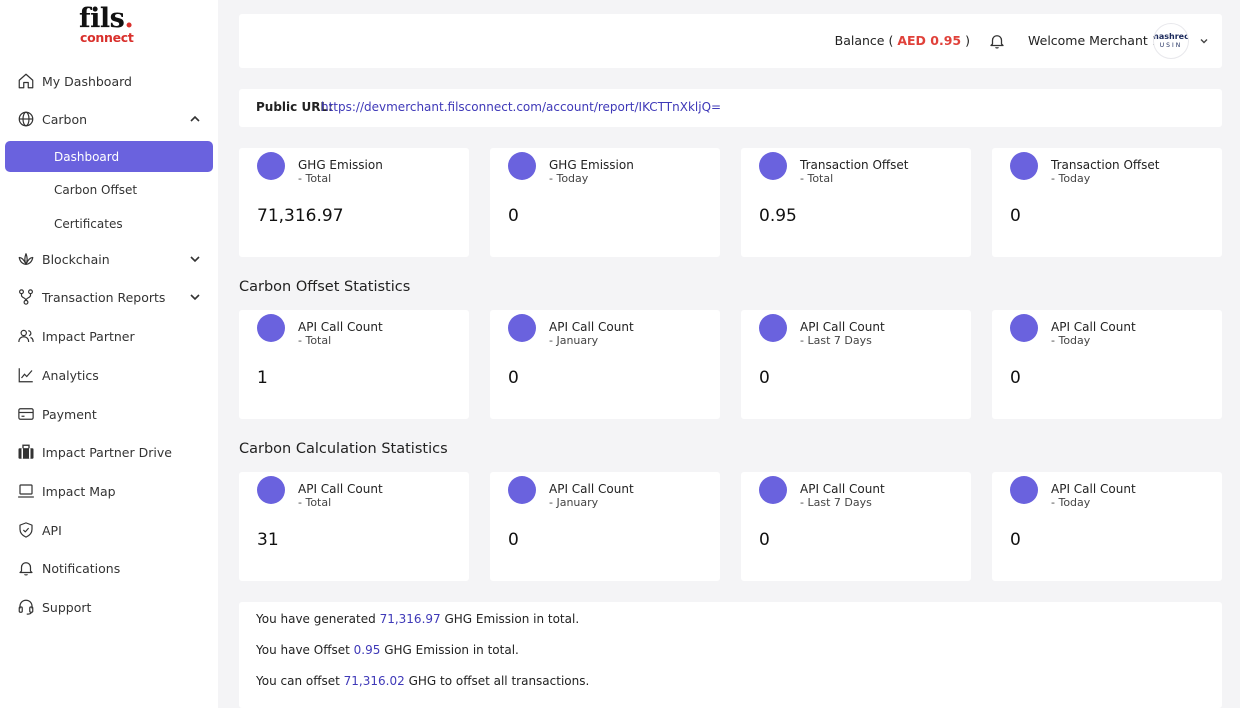 This screenshot has width=1240, height=708. What do you see at coordinates (856, 364) in the screenshot?
I see `offset-card-last-7-days: API Call Count - Last 7 Days 0` at bounding box center [856, 364].